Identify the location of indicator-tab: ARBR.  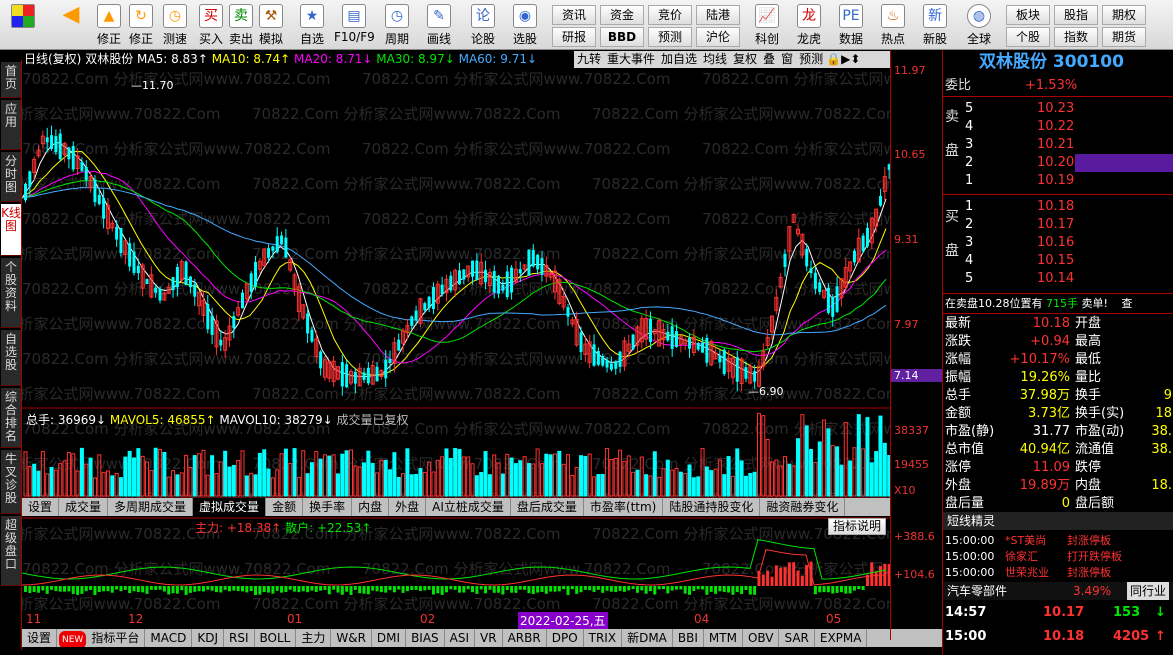
(525, 638).